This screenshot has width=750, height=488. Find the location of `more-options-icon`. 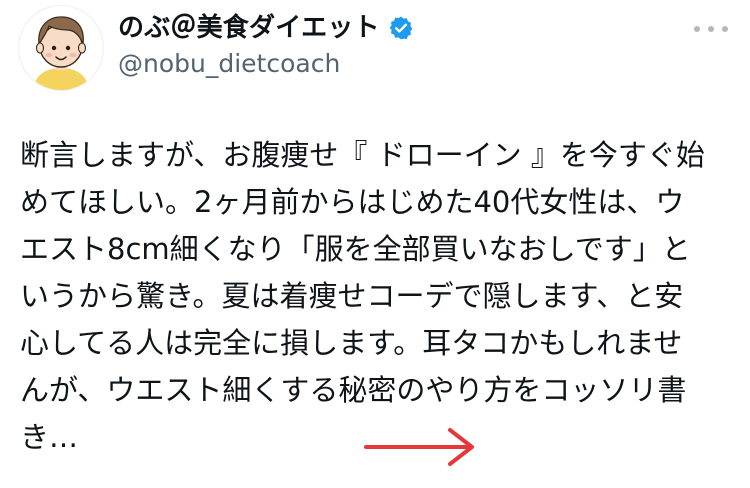

more-options-icon is located at coordinates (711, 29).